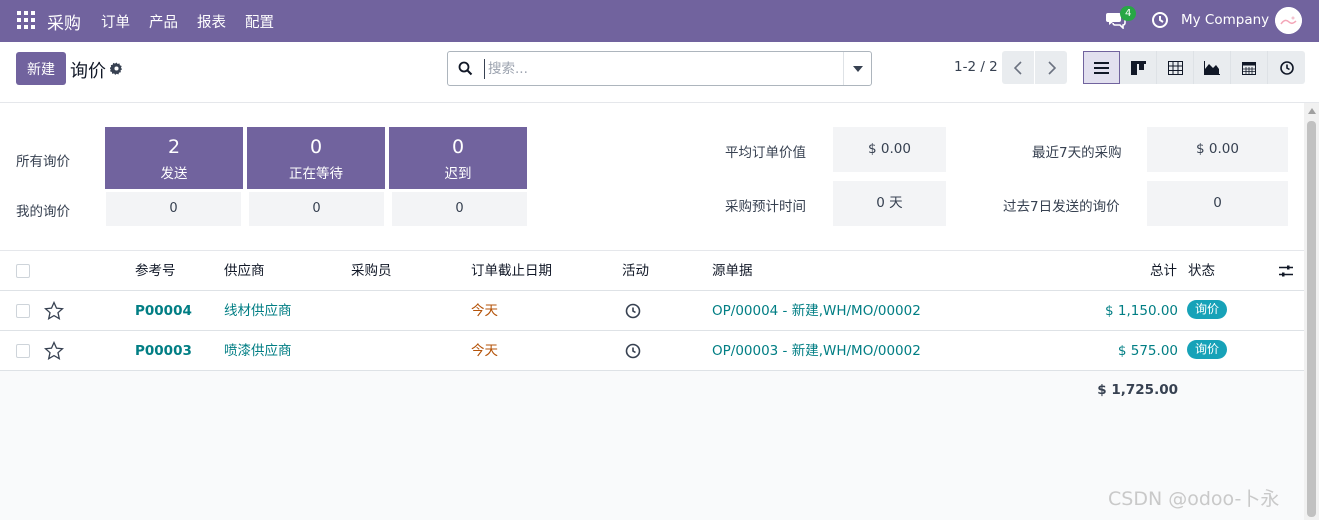 This screenshot has width=1319, height=520. Describe the element at coordinates (174, 174) in the screenshot. I see `tile-sent-caption: 发送` at that location.